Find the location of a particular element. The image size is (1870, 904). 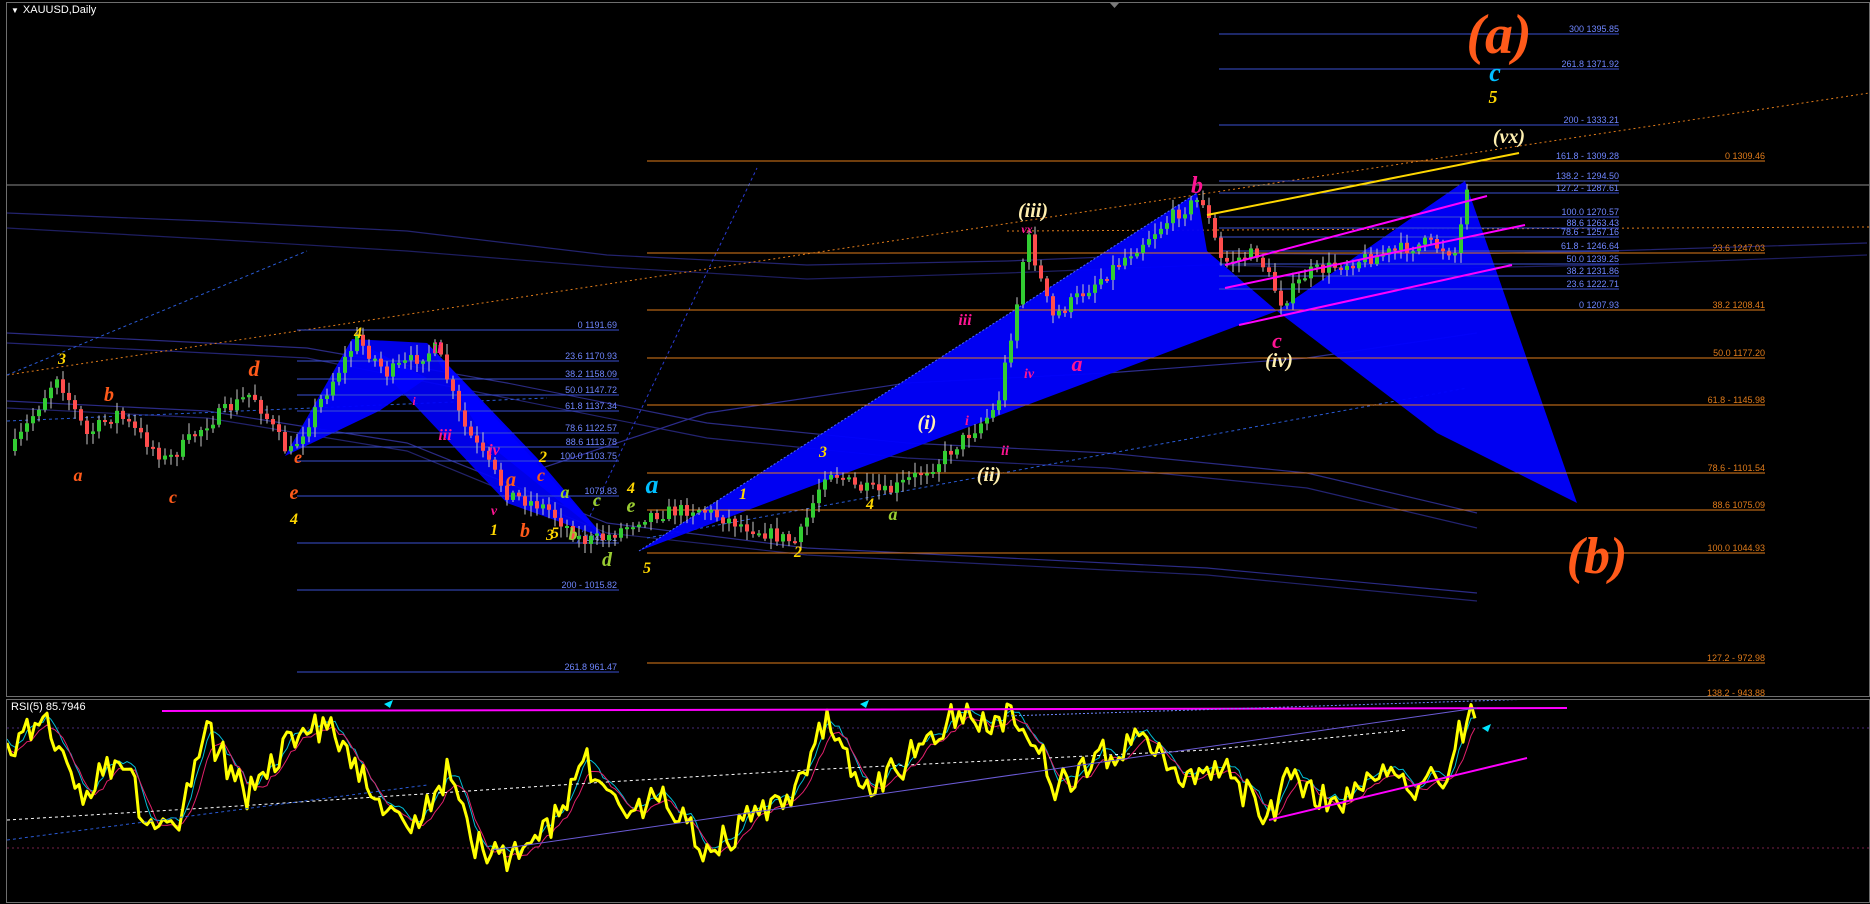

collapse-triangle-icon: ▼ is located at coordinates (15, 10).